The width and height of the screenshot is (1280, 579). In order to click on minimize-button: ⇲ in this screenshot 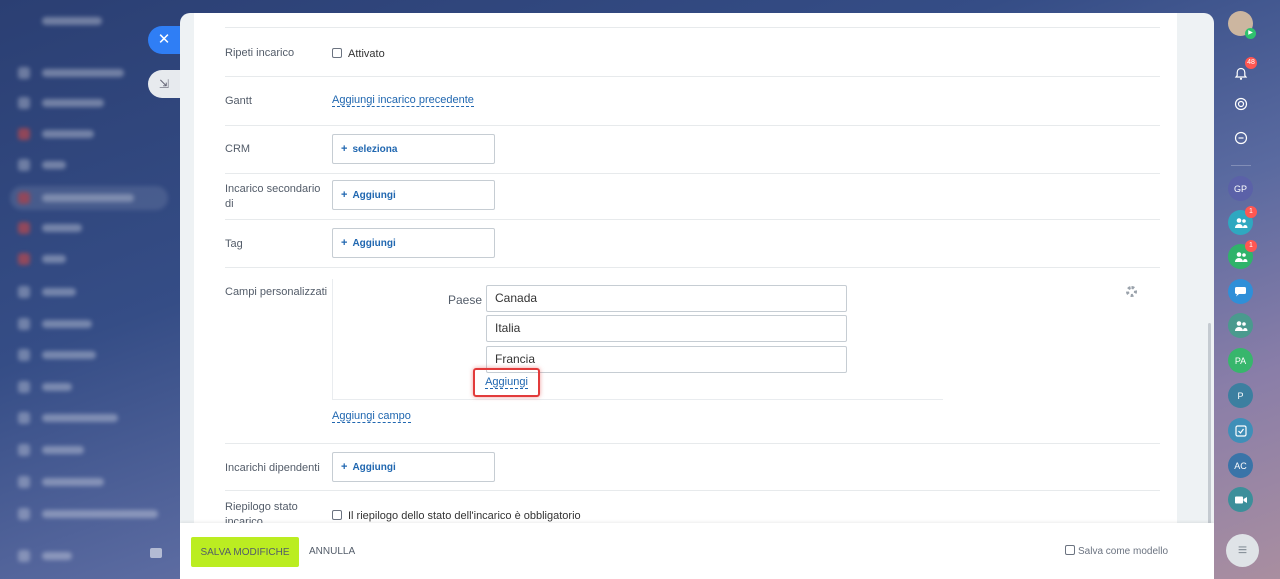, I will do `click(164, 84)`.